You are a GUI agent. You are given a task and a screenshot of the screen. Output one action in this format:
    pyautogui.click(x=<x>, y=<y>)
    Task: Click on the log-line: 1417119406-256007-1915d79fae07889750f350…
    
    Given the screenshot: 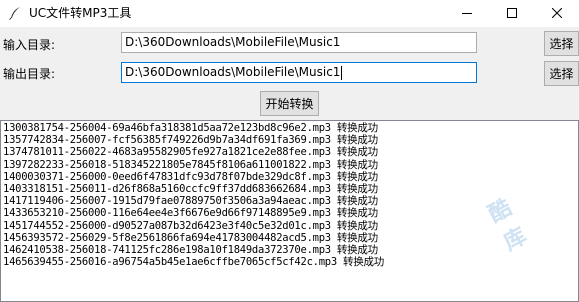 What is the action you would take?
    pyautogui.click(x=190, y=201)
    